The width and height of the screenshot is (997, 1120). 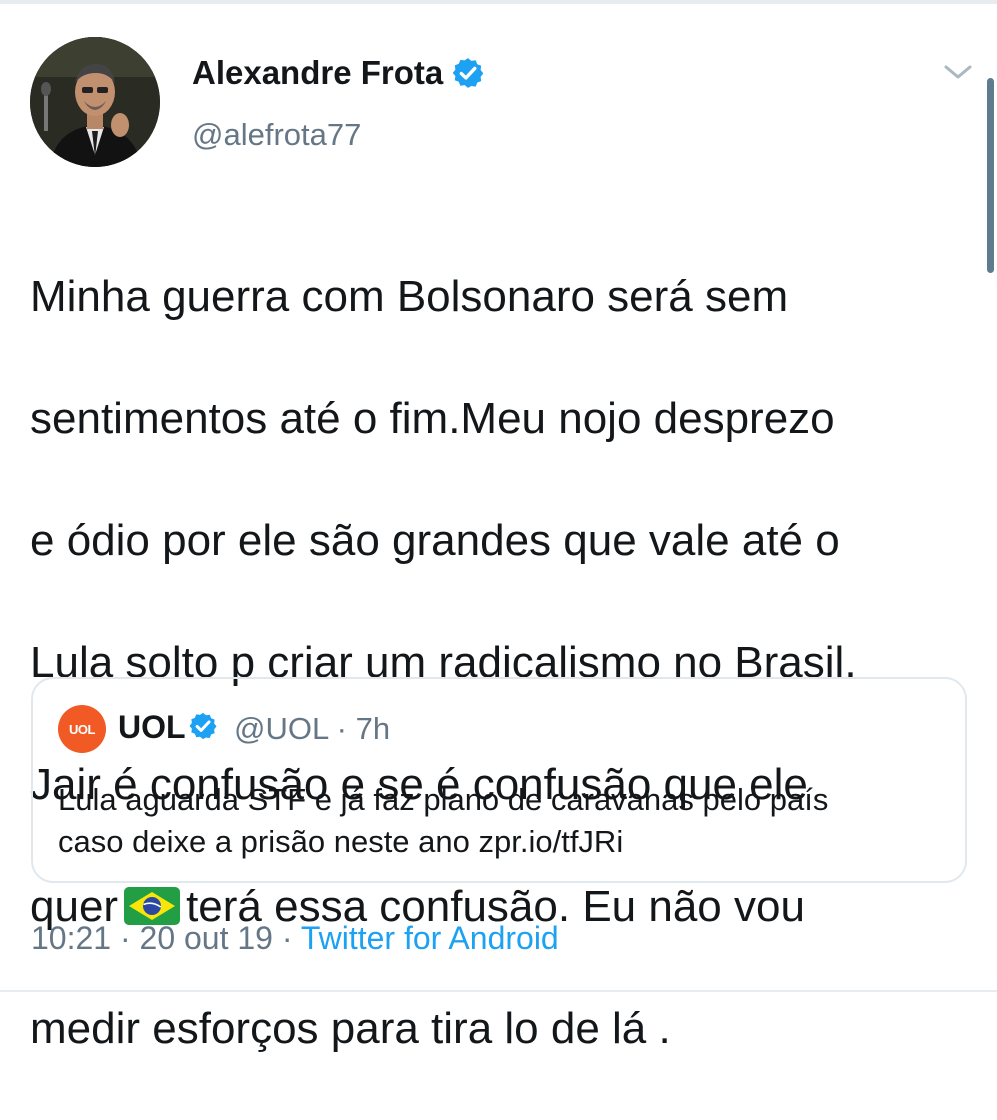 I want to click on avatar-photo-icon, so click(x=95, y=102).